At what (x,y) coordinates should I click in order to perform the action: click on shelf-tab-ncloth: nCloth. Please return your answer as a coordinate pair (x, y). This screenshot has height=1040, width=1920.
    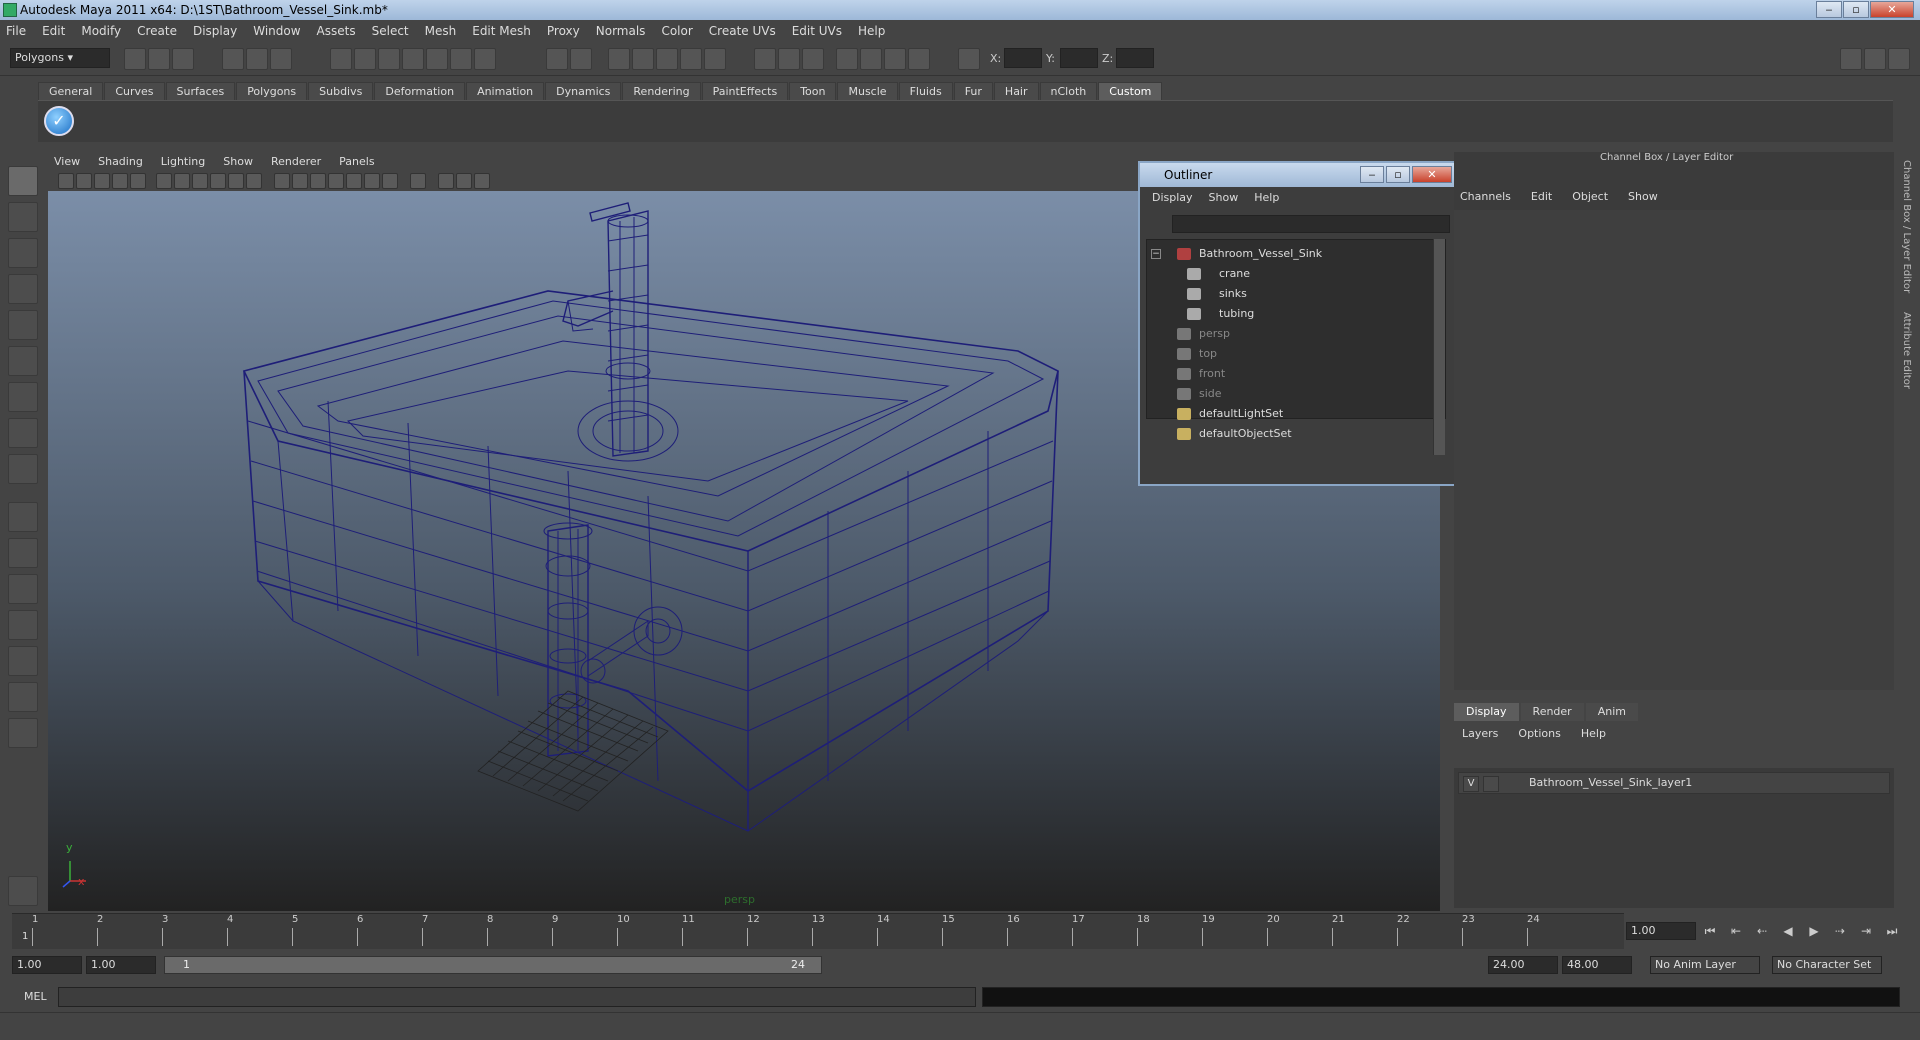
    Looking at the image, I should click on (1068, 91).